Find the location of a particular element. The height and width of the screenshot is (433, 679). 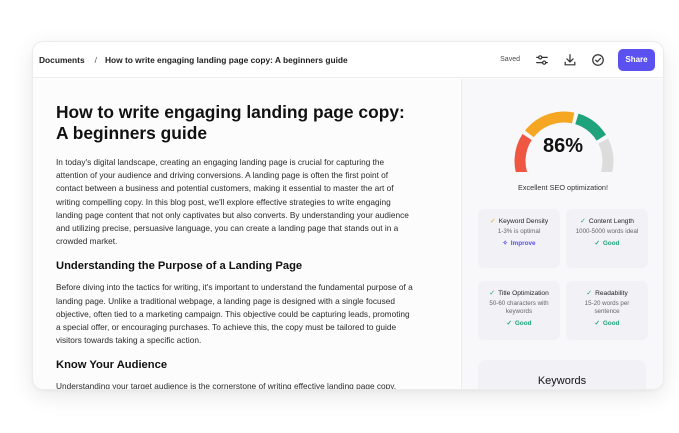

seo-score: 86% is located at coordinates (563, 146).